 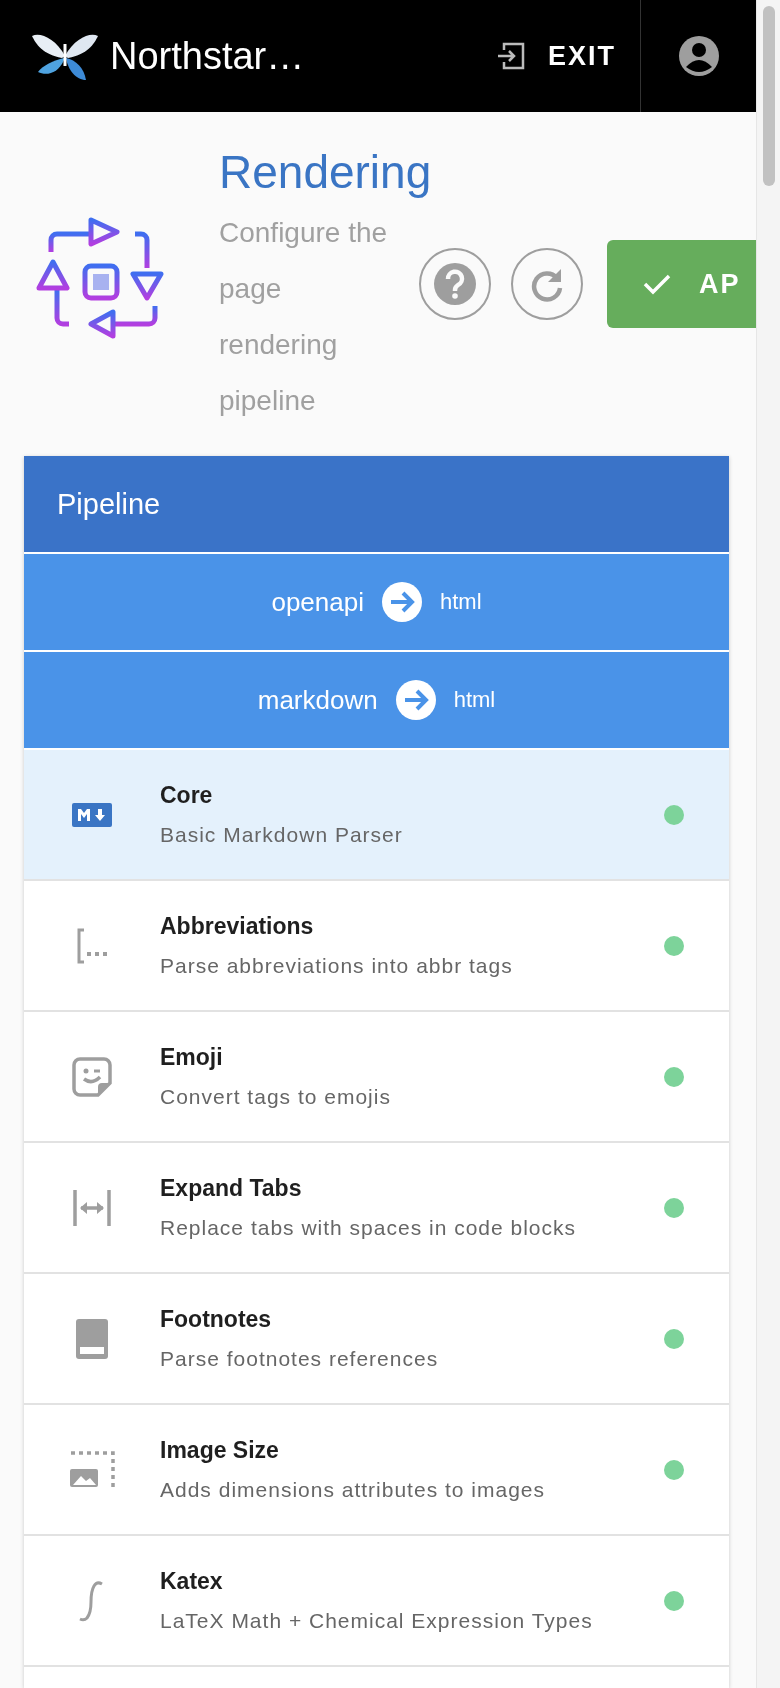 What do you see at coordinates (376, 1601) in the screenshot?
I see `plugin-item: Katex LaTeX Math + Chemical Expression Types` at bounding box center [376, 1601].